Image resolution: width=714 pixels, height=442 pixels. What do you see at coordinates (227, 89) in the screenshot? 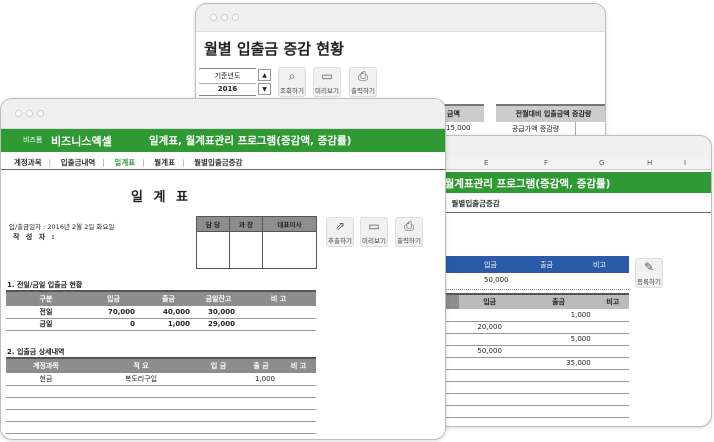
I see `year-input: 2016` at bounding box center [227, 89].